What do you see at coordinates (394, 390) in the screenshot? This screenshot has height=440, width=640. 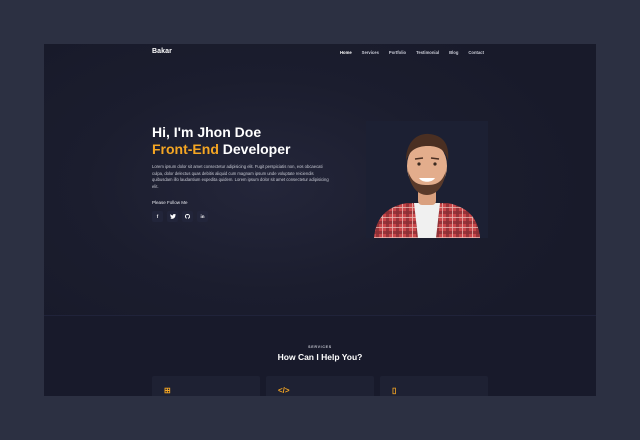 I see `mobile-icon: ▯` at bounding box center [394, 390].